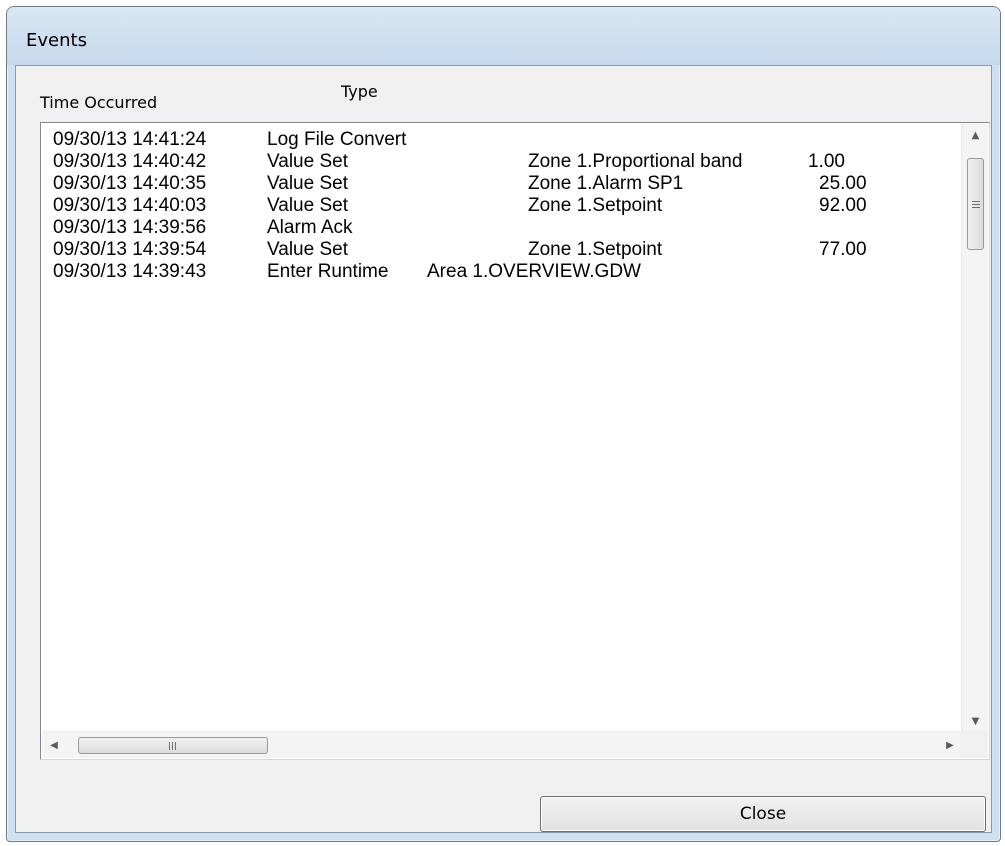 The height and width of the screenshot is (846, 1005). What do you see at coordinates (503, 36) in the screenshot?
I see `title-bar: Events` at bounding box center [503, 36].